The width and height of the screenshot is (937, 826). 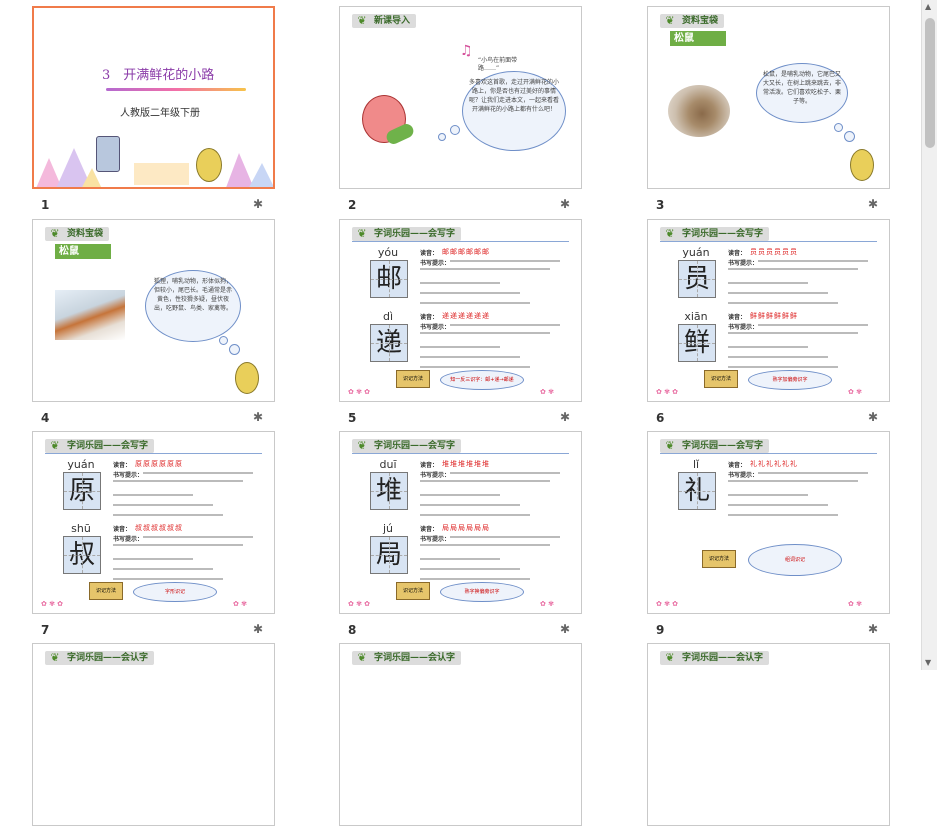 I want to click on flower-decoration: ✿ ✾ ✿, so click(x=667, y=604).